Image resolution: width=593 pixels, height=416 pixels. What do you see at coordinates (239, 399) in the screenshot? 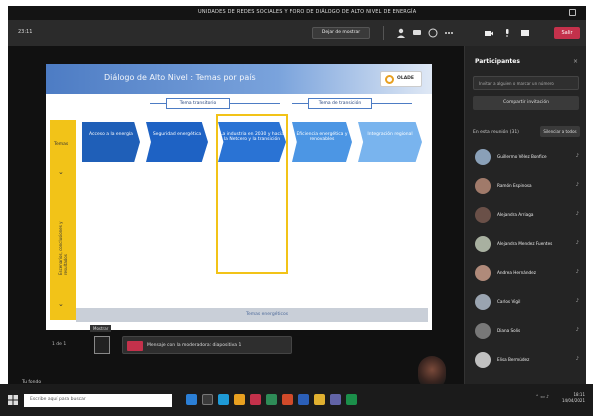
I see `file-explorer-icon` at bounding box center [239, 399].